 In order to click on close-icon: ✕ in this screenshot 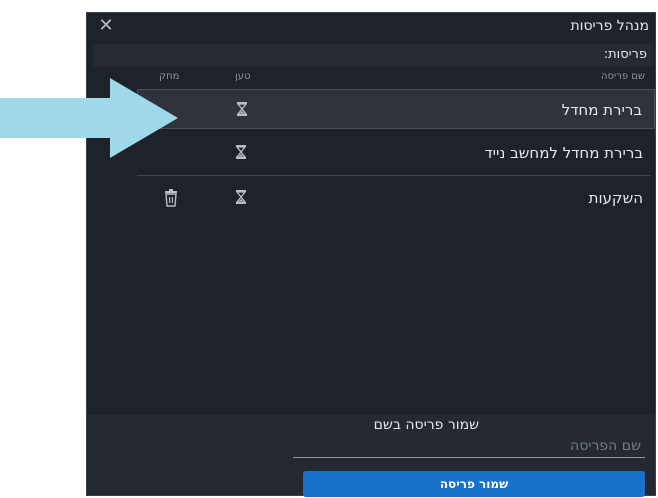, I will do `click(106, 26)`.